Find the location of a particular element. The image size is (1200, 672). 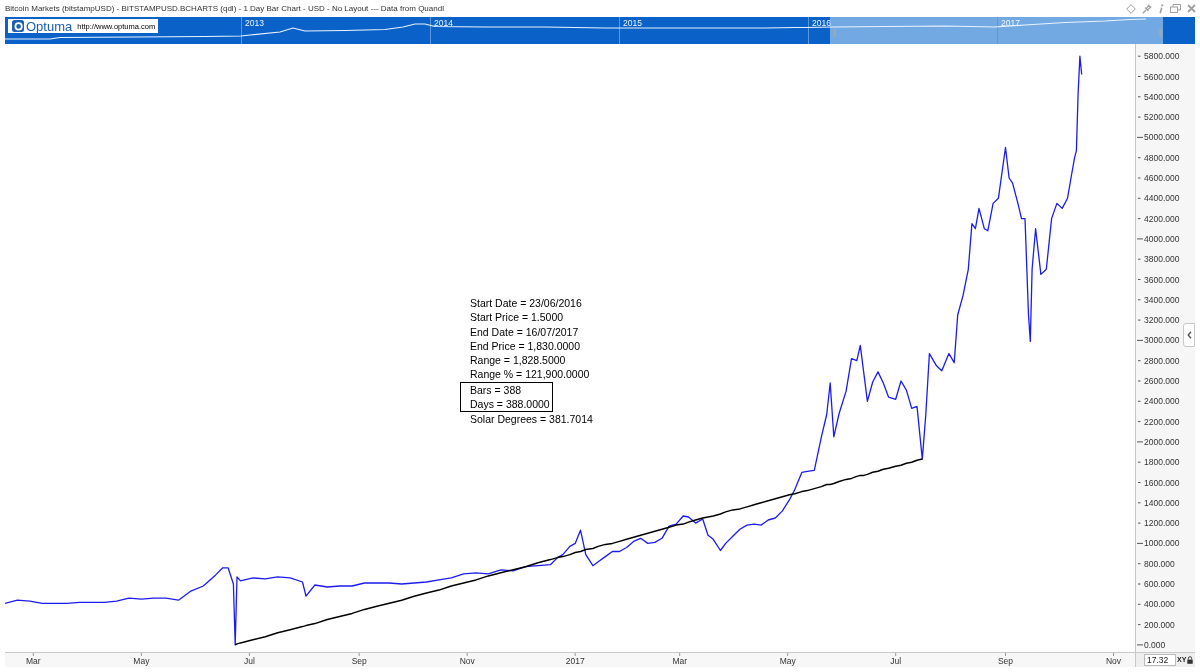

price-axis-label: 3200.000 is located at coordinates (1162, 320).